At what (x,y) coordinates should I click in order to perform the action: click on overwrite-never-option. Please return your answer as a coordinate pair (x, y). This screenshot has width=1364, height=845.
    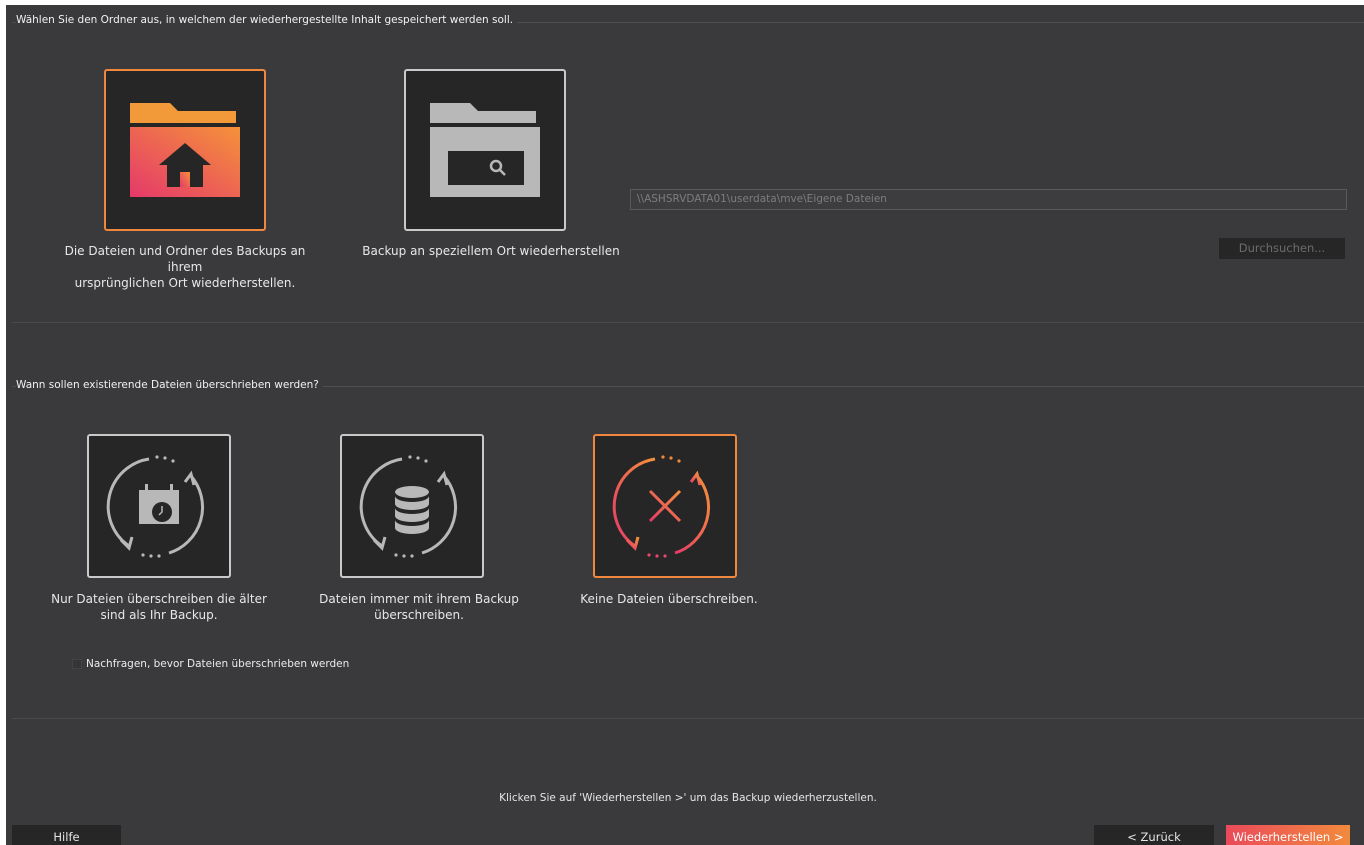
    Looking at the image, I should click on (665, 506).